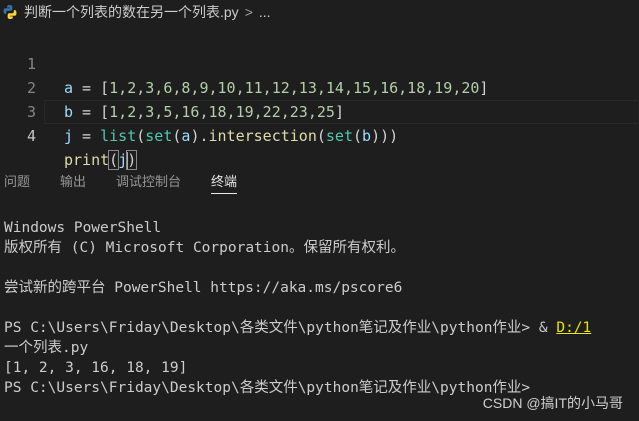 The image size is (639, 421). I want to click on panel-tab-bar: 问题 输出 调试控制台 终端, so click(319, 182).